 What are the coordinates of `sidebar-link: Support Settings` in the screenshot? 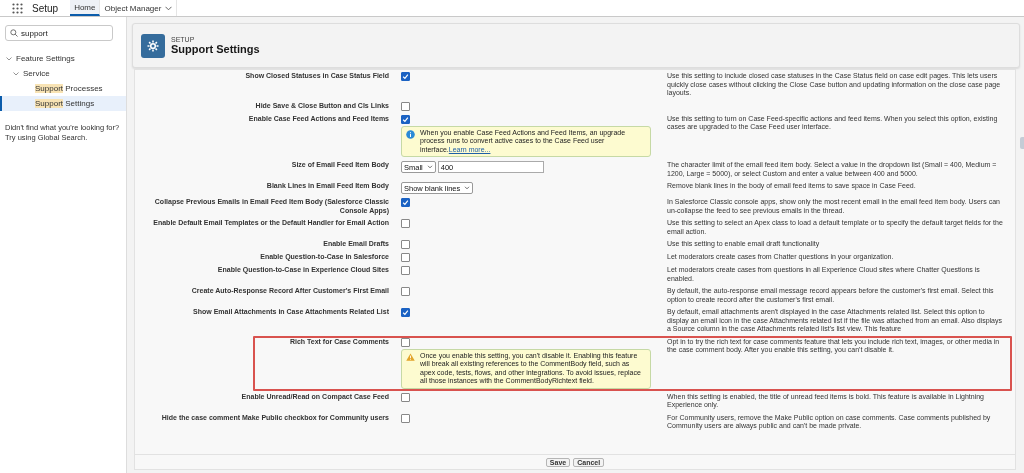 It's located at (63, 103).